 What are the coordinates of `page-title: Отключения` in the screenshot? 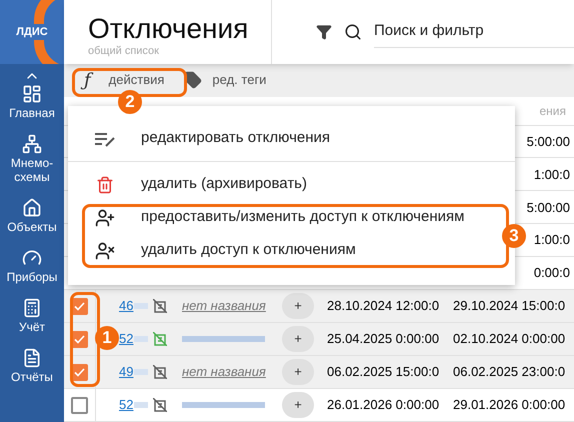 It's located at (169, 29).